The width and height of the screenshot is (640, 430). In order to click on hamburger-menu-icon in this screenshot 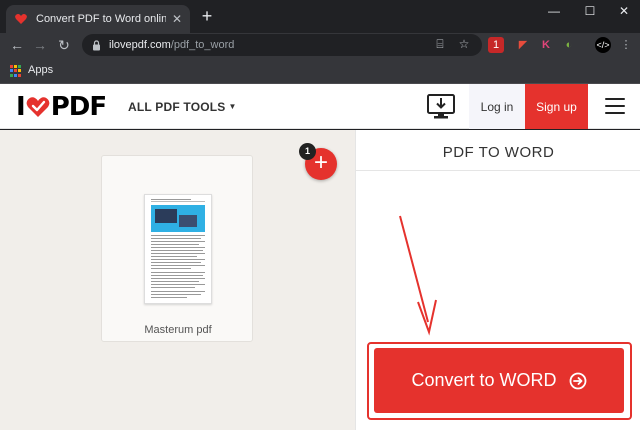, I will do `click(615, 106)`.